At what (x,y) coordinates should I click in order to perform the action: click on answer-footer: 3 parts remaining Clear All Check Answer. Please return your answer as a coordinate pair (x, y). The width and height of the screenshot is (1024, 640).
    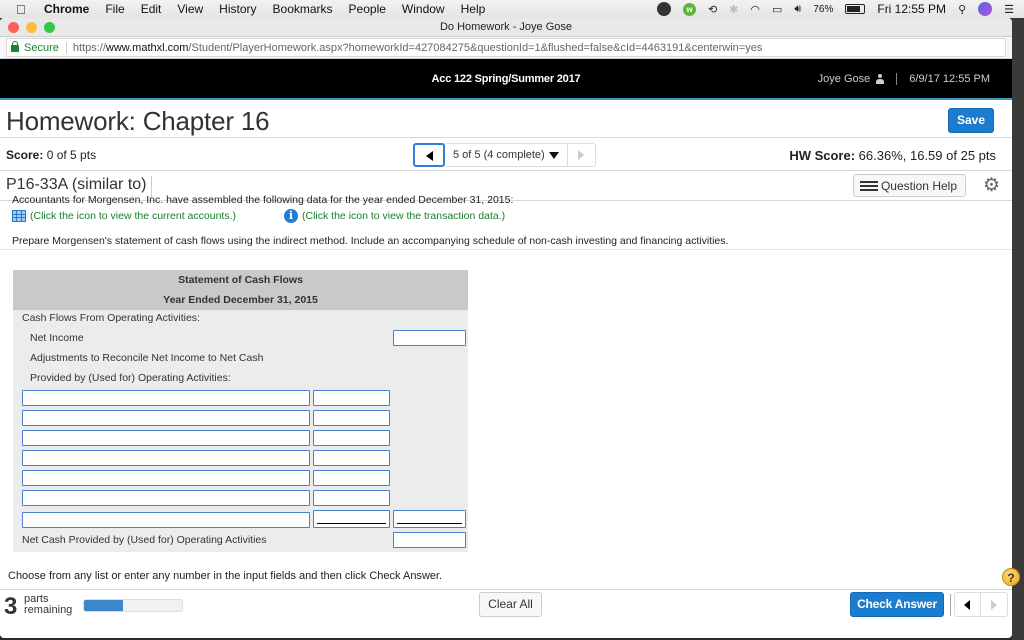
    Looking at the image, I should click on (506, 604).